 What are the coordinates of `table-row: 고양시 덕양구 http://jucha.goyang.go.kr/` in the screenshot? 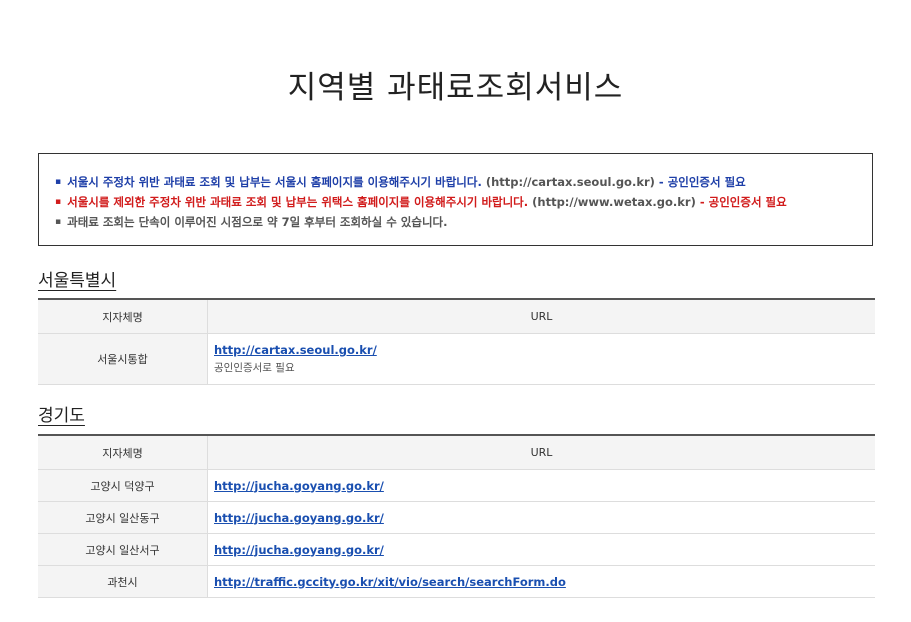 It's located at (456, 485).